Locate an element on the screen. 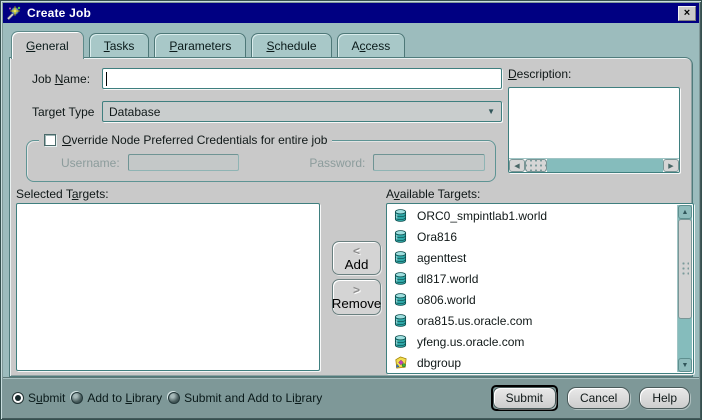 Image resolution: width=702 pixels, height=420 pixels. tab-schedule: Schedule is located at coordinates (291, 45).